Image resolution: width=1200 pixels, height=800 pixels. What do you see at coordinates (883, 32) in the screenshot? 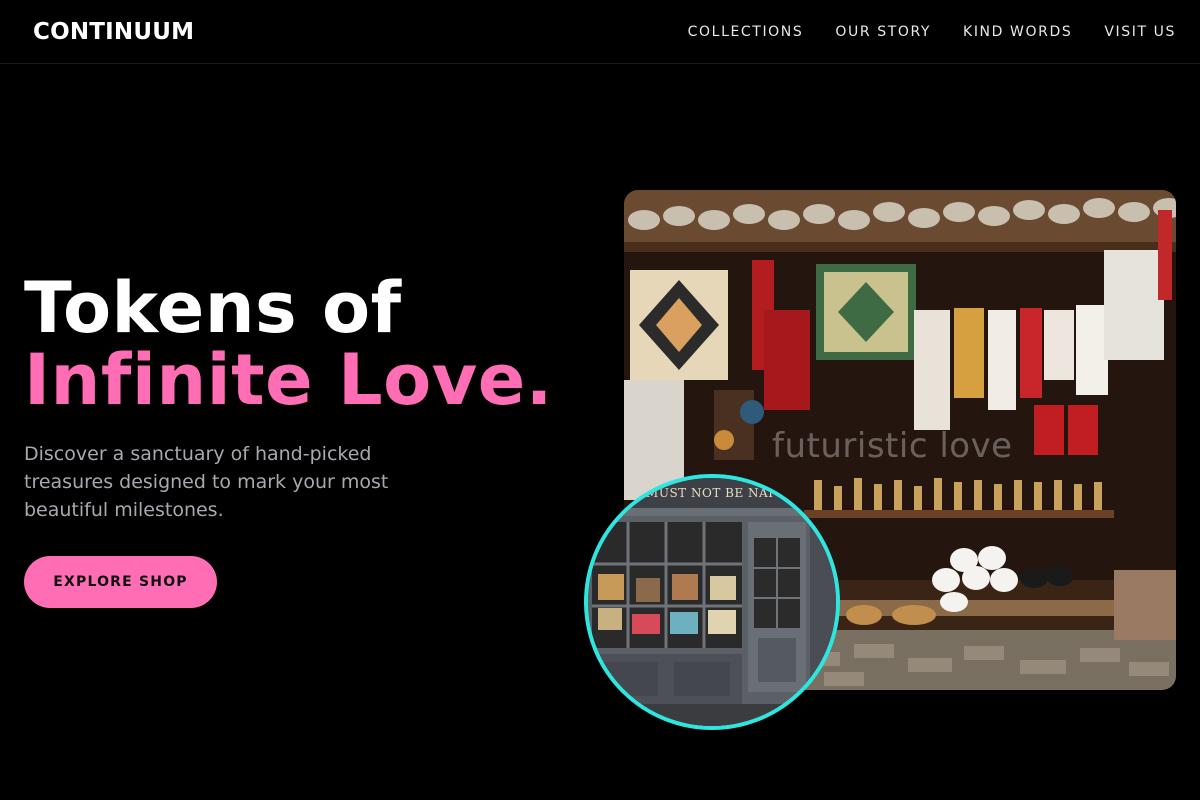
I see `nav-link-our-story: OUR STORY` at bounding box center [883, 32].